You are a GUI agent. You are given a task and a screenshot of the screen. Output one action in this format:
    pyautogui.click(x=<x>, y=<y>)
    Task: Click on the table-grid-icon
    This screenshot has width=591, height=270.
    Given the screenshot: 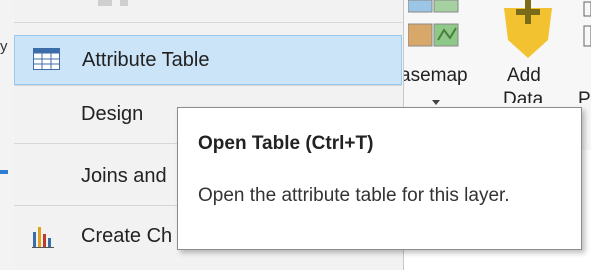 What is the action you would take?
    pyautogui.click(x=46, y=59)
    